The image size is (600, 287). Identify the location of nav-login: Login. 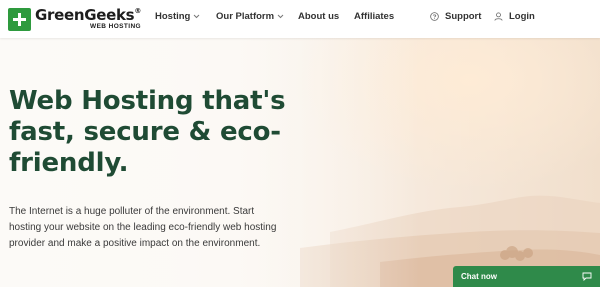
(514, 16).